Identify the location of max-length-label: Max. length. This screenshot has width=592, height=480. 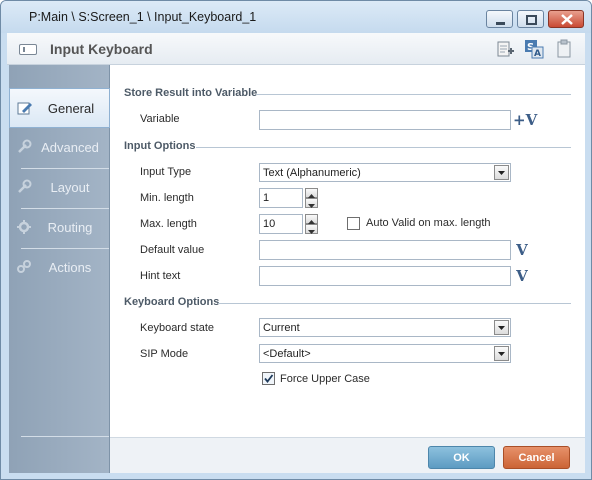
(168, 224).